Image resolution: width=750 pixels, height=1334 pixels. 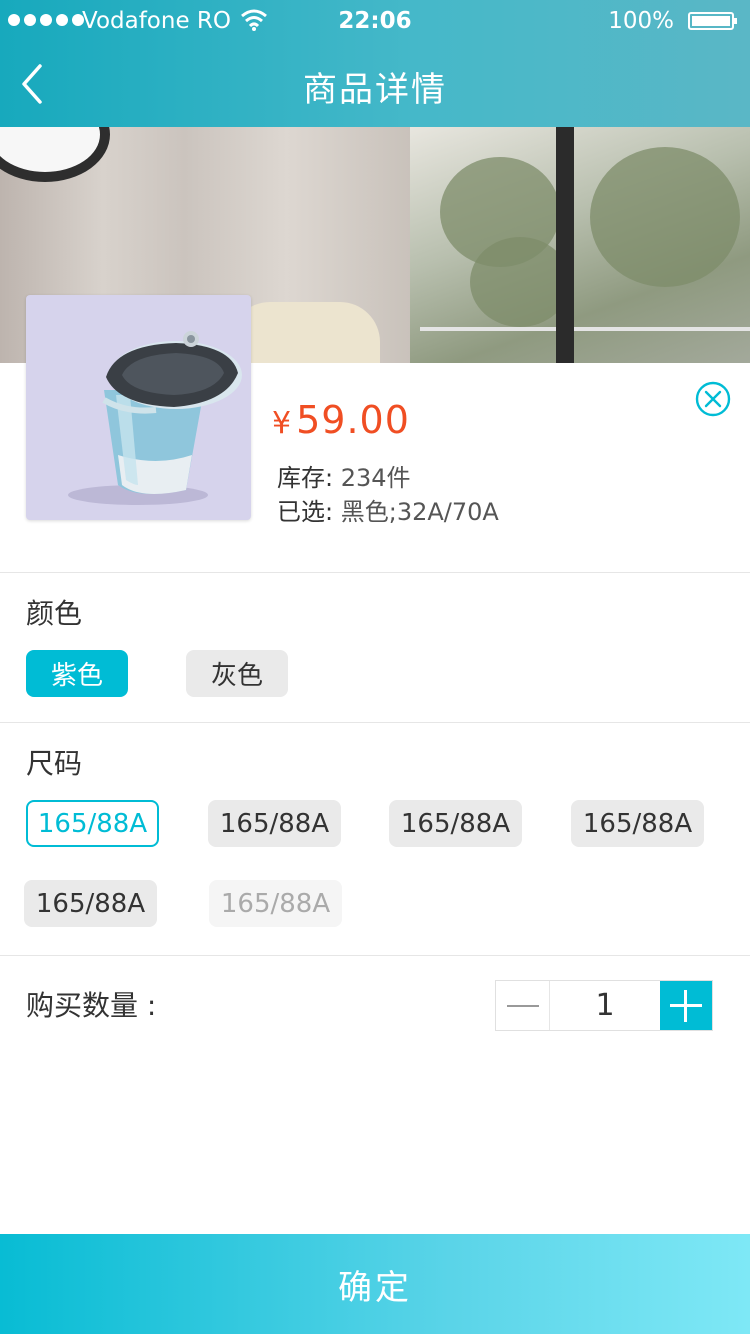 What do you see at coordinates (54, 763) in the screenshot?
I see `size-section-title: 尺码` at bounding box center [54, 763].